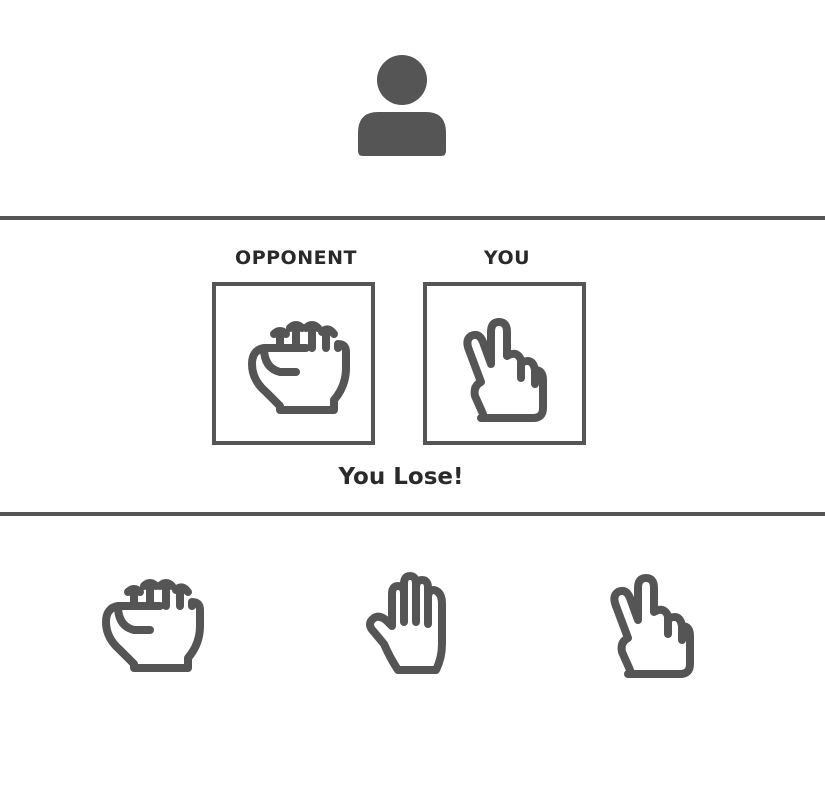 The width and height of the screenshot is (825, 807). I want to click on paper-hand-icon, so click(406, 623).